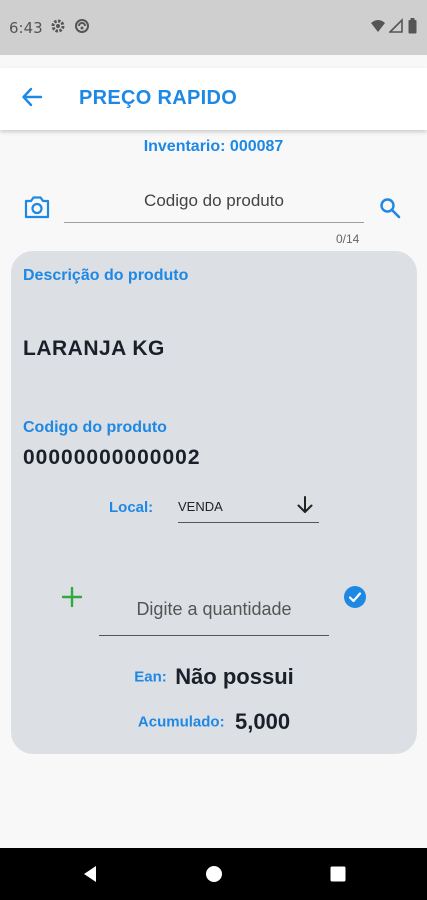  What do you see at coordinates (395, 28) in the screenshot?
I see `signal-icon` at bounding box center [395, 28].